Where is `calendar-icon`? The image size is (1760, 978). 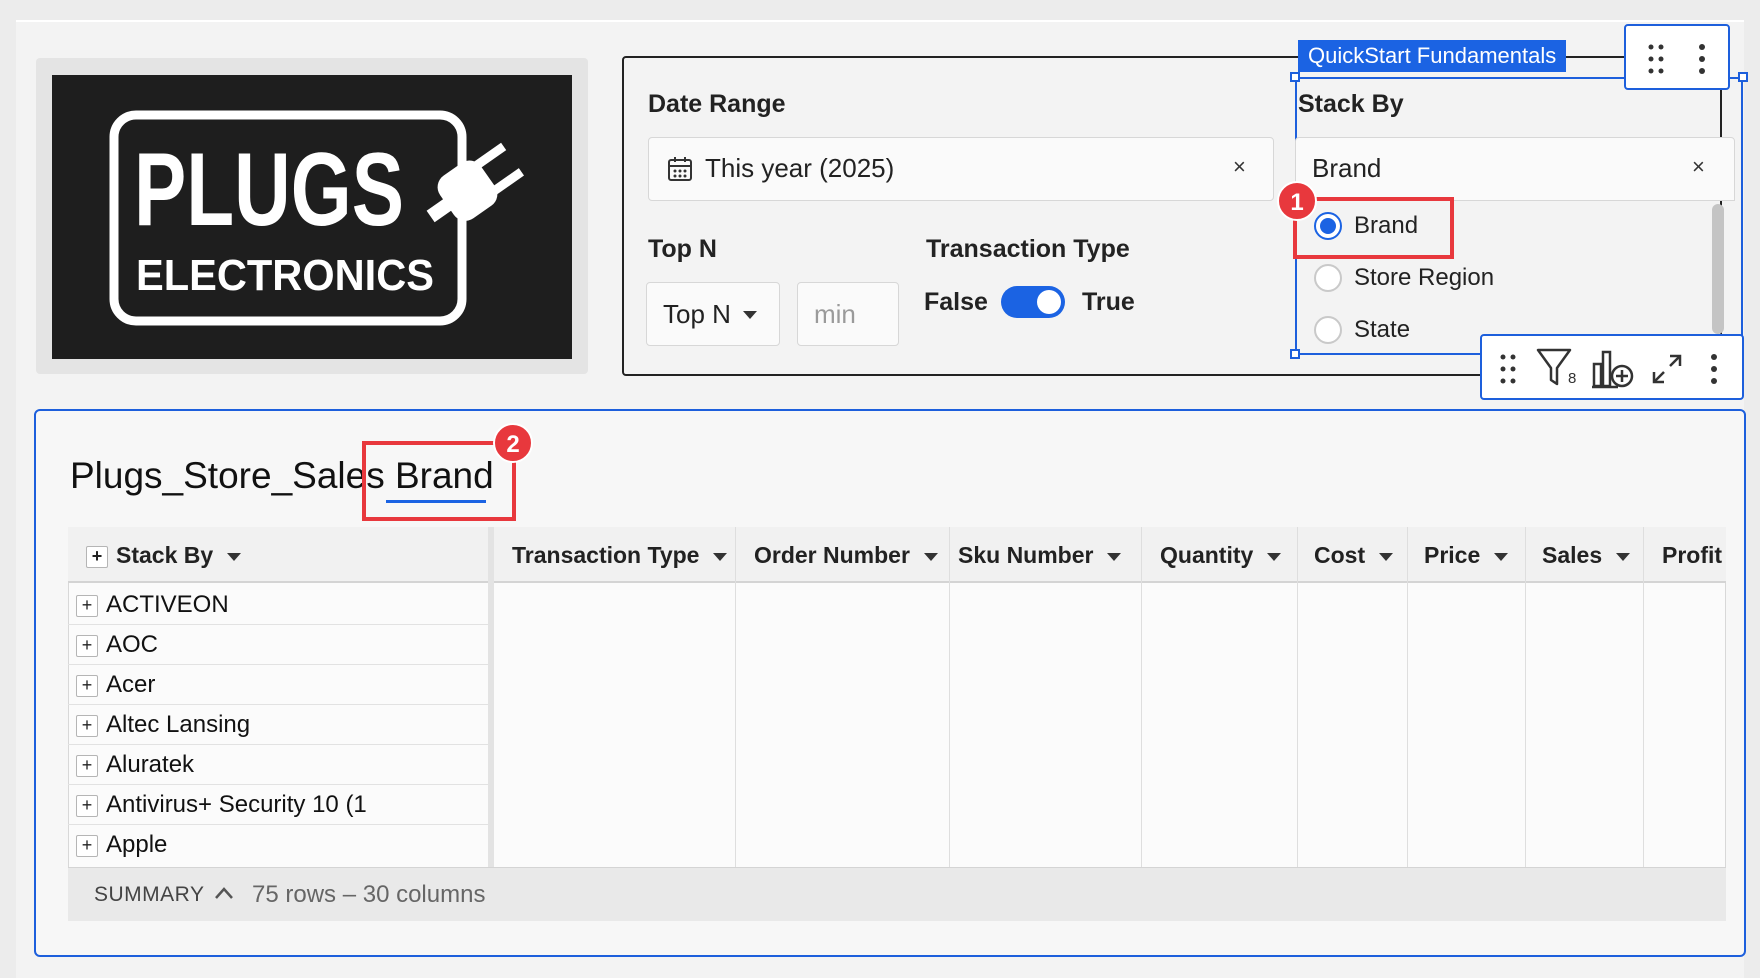
calendar-icon is located at coordinates (679, 168).